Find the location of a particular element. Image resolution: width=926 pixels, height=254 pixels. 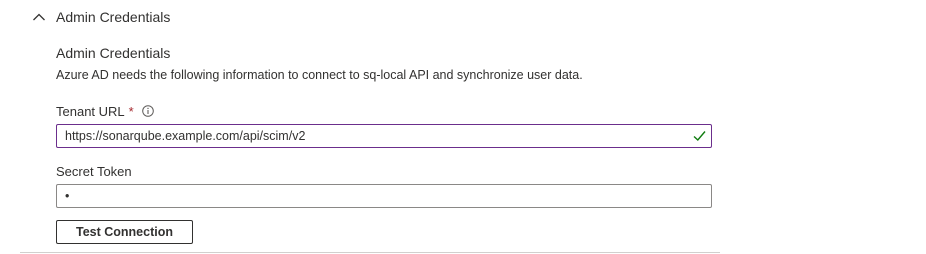

chevron-up-icon is located at coordinates (39, 17).